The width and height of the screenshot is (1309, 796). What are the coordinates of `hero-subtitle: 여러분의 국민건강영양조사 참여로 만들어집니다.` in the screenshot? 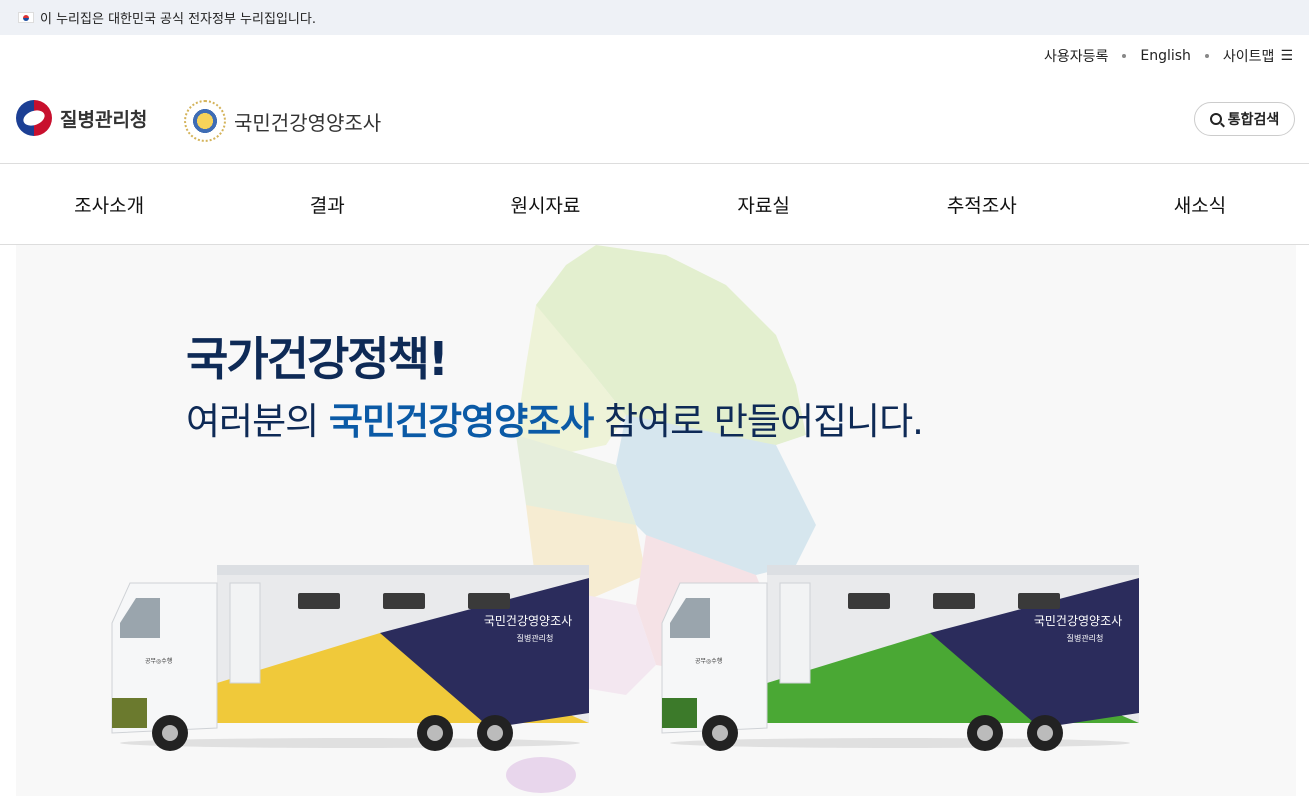 It's located at (555, 418).